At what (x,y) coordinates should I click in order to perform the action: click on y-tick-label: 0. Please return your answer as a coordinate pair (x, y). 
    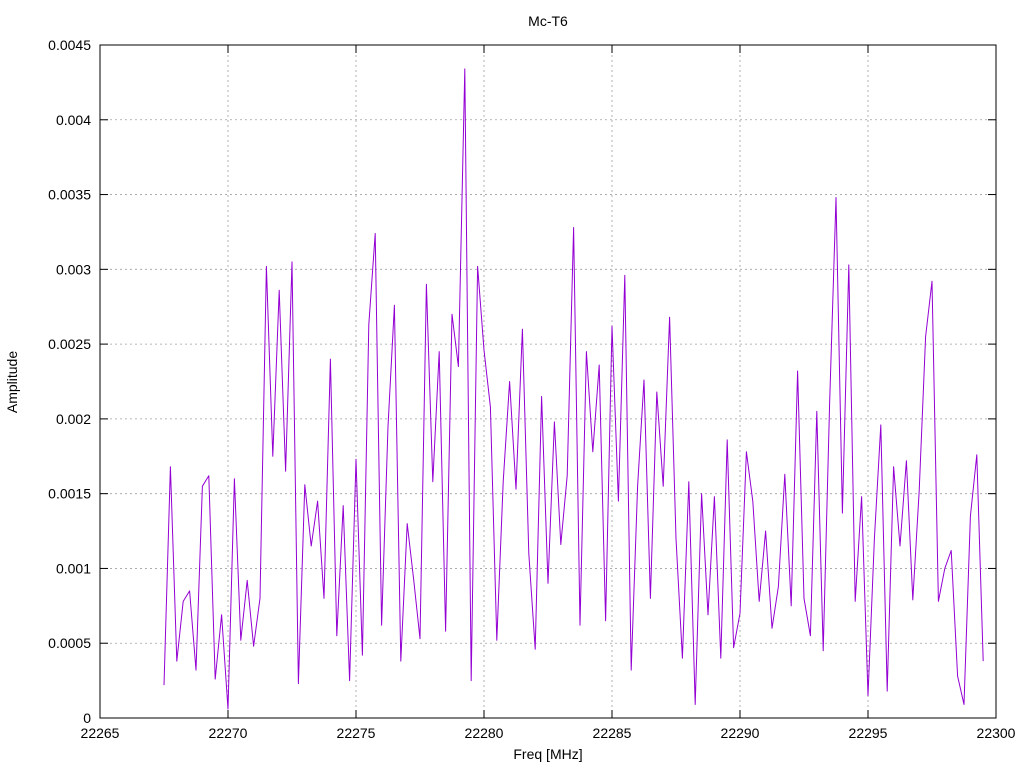
    Looking at the image, I should click on (87, 718).